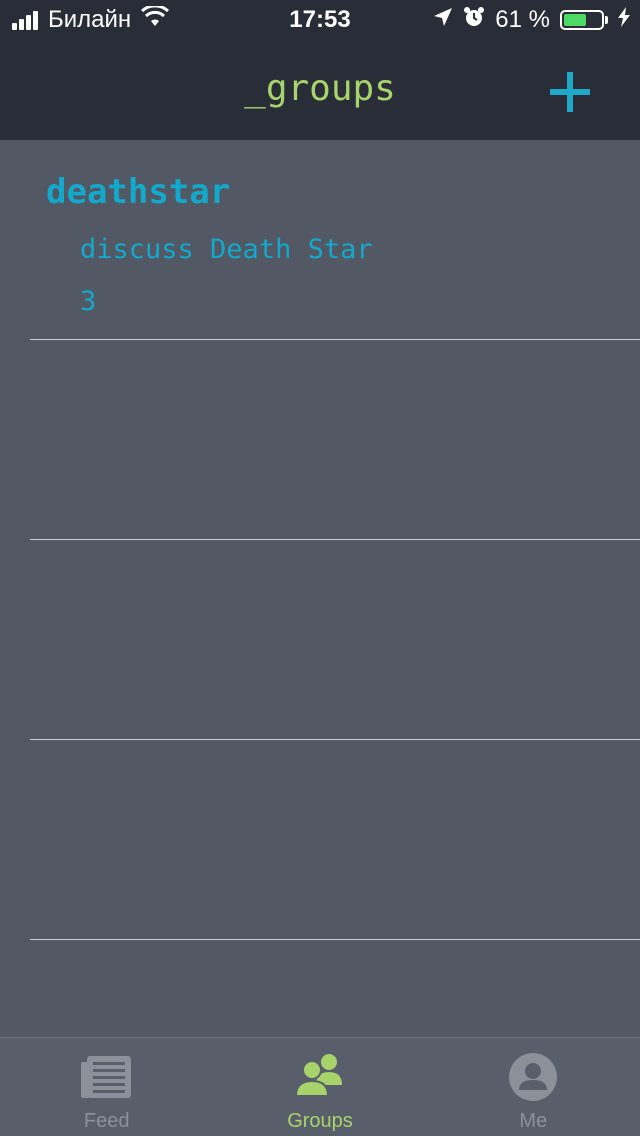  I want to click on tab-feed: Feed, so click(106, 1087).